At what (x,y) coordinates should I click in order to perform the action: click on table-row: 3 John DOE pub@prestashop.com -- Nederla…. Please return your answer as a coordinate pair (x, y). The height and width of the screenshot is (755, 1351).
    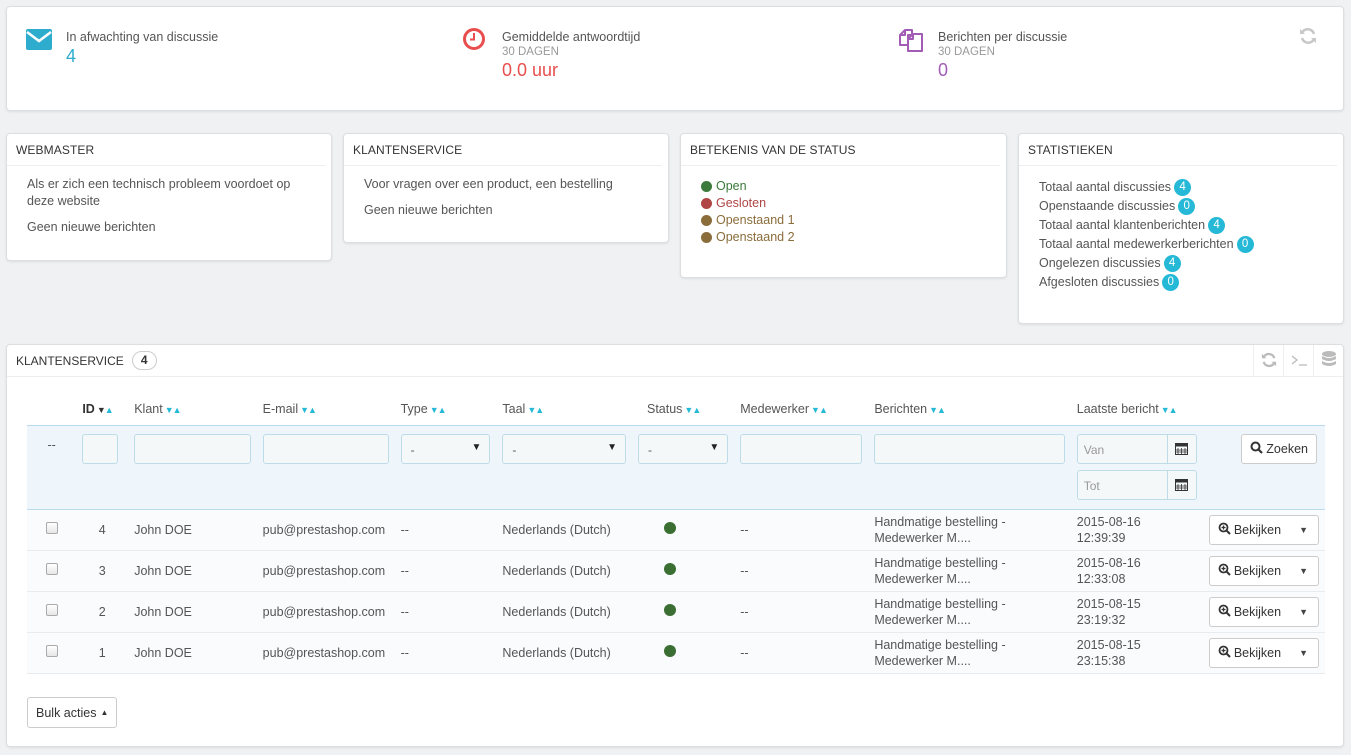
    Looking at the image, I should click on (676, 571).